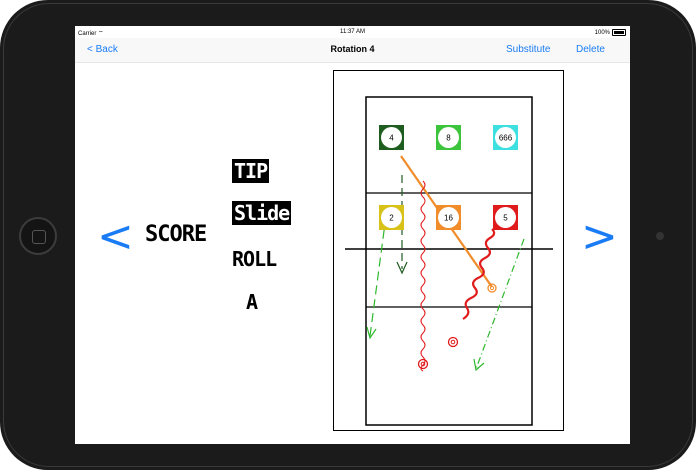  I want to click on player-token-666: 666, so click(505, 137).